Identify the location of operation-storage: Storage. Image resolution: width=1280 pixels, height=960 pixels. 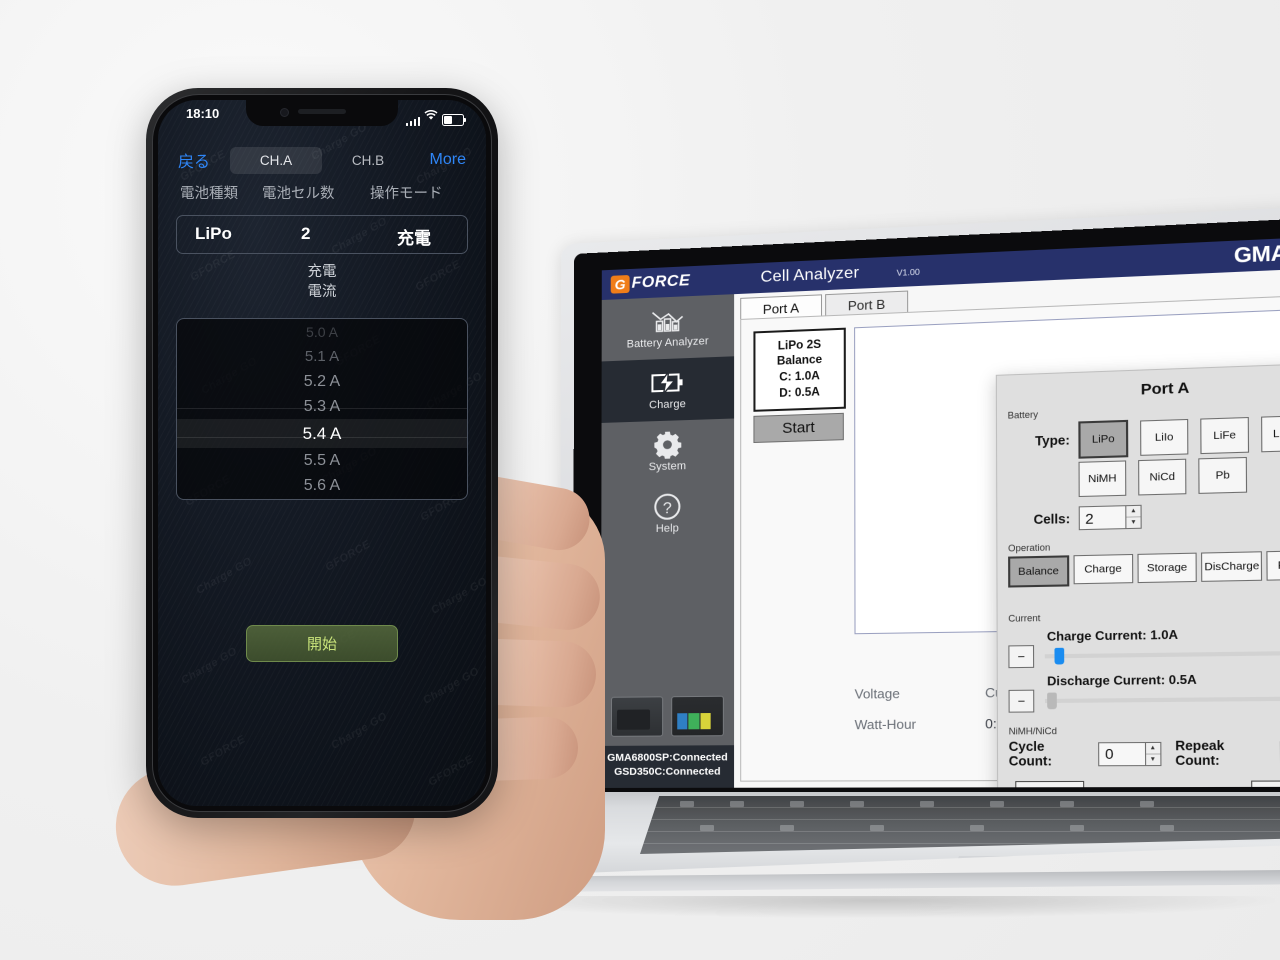
(1167, 568).